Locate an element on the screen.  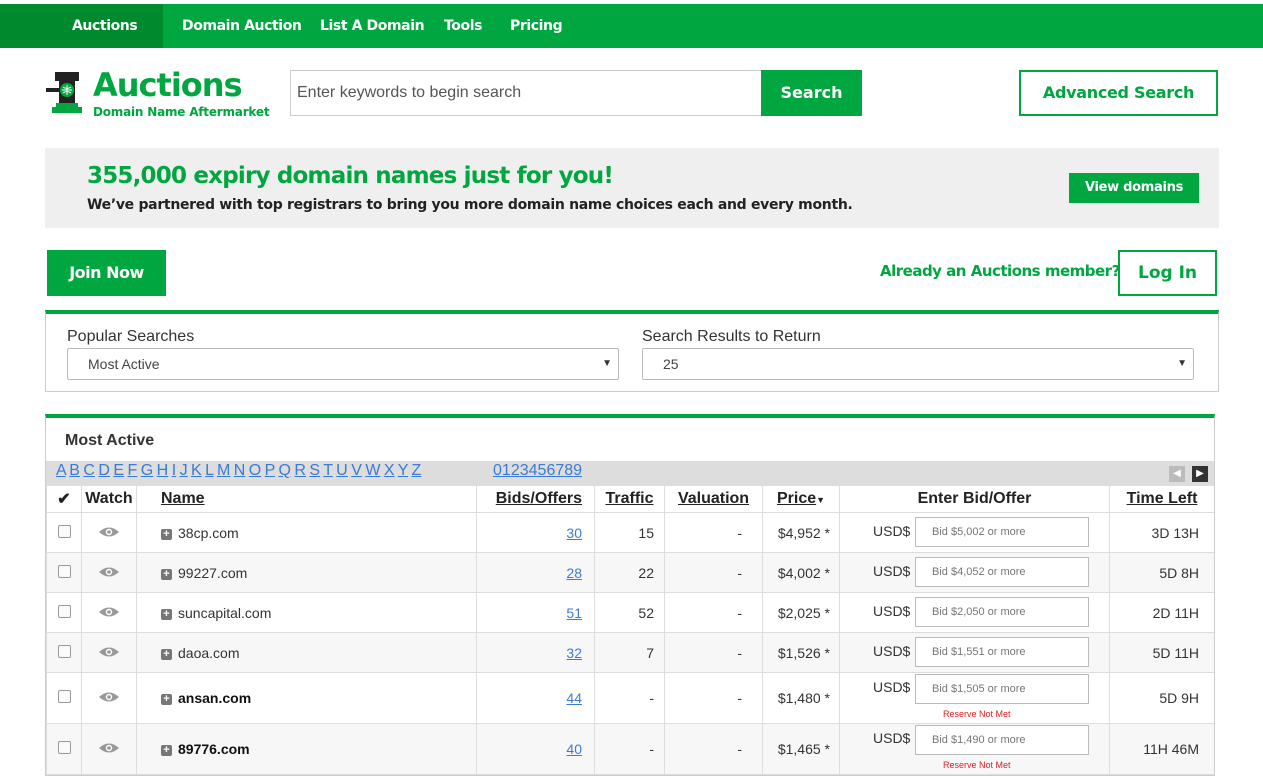
digit-link: 6 is located at coordinates (550, 470).